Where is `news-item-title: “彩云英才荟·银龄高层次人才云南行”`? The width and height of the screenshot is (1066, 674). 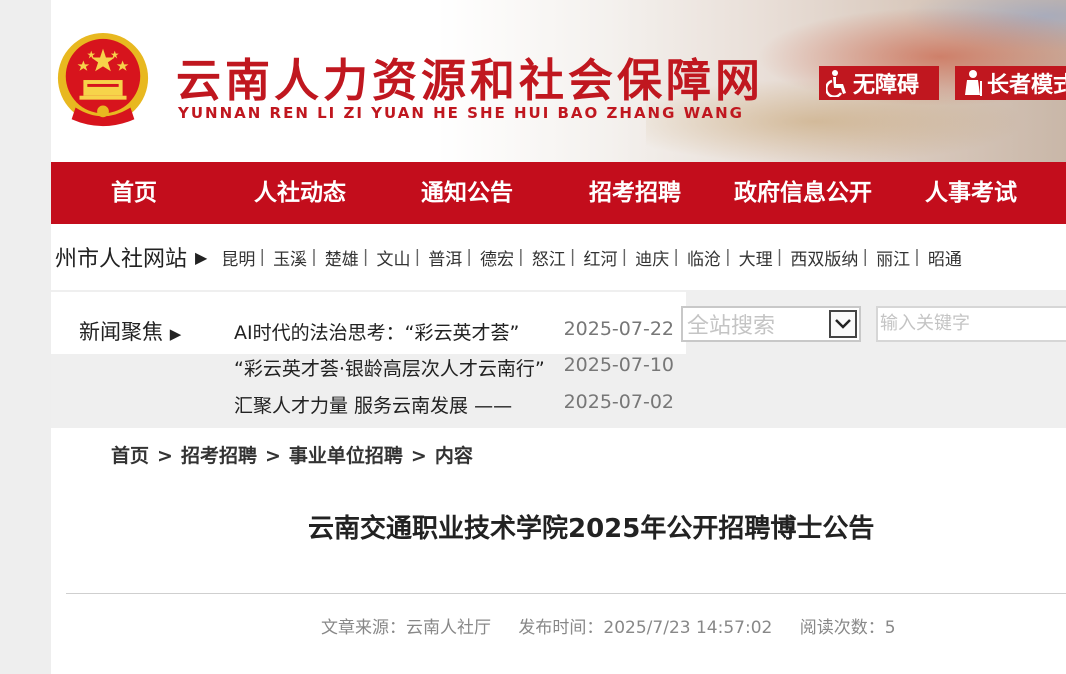 news-item-title: “彩云英才荟·银龄高层次人才云南行” is located at coordinates (392, 367).